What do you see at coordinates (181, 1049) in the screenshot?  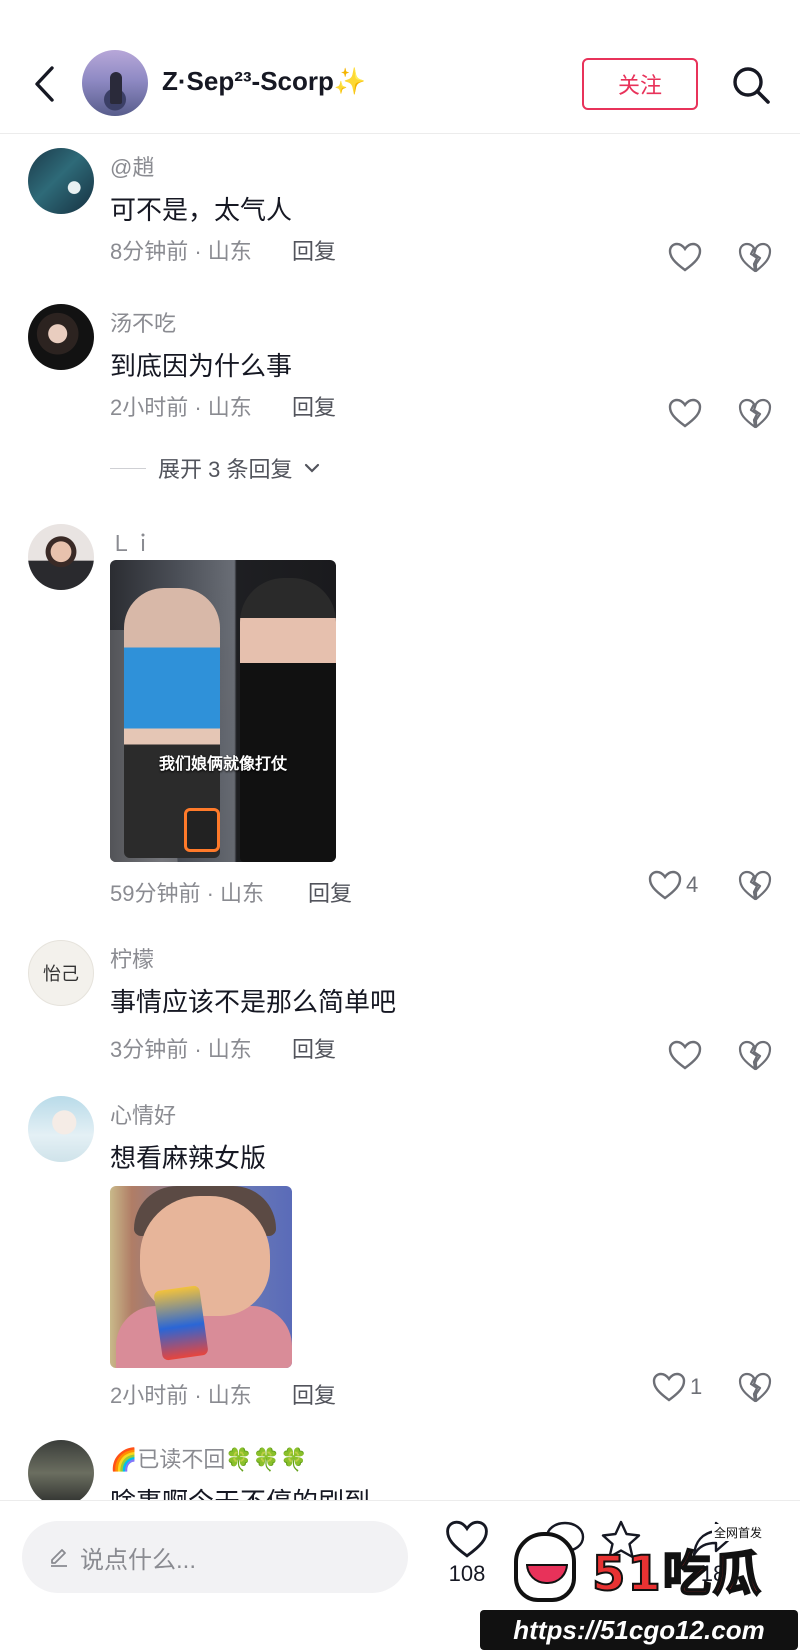 I see `comment-meta: 3分钟前 · 山东` at bounding box center [181, 1049].